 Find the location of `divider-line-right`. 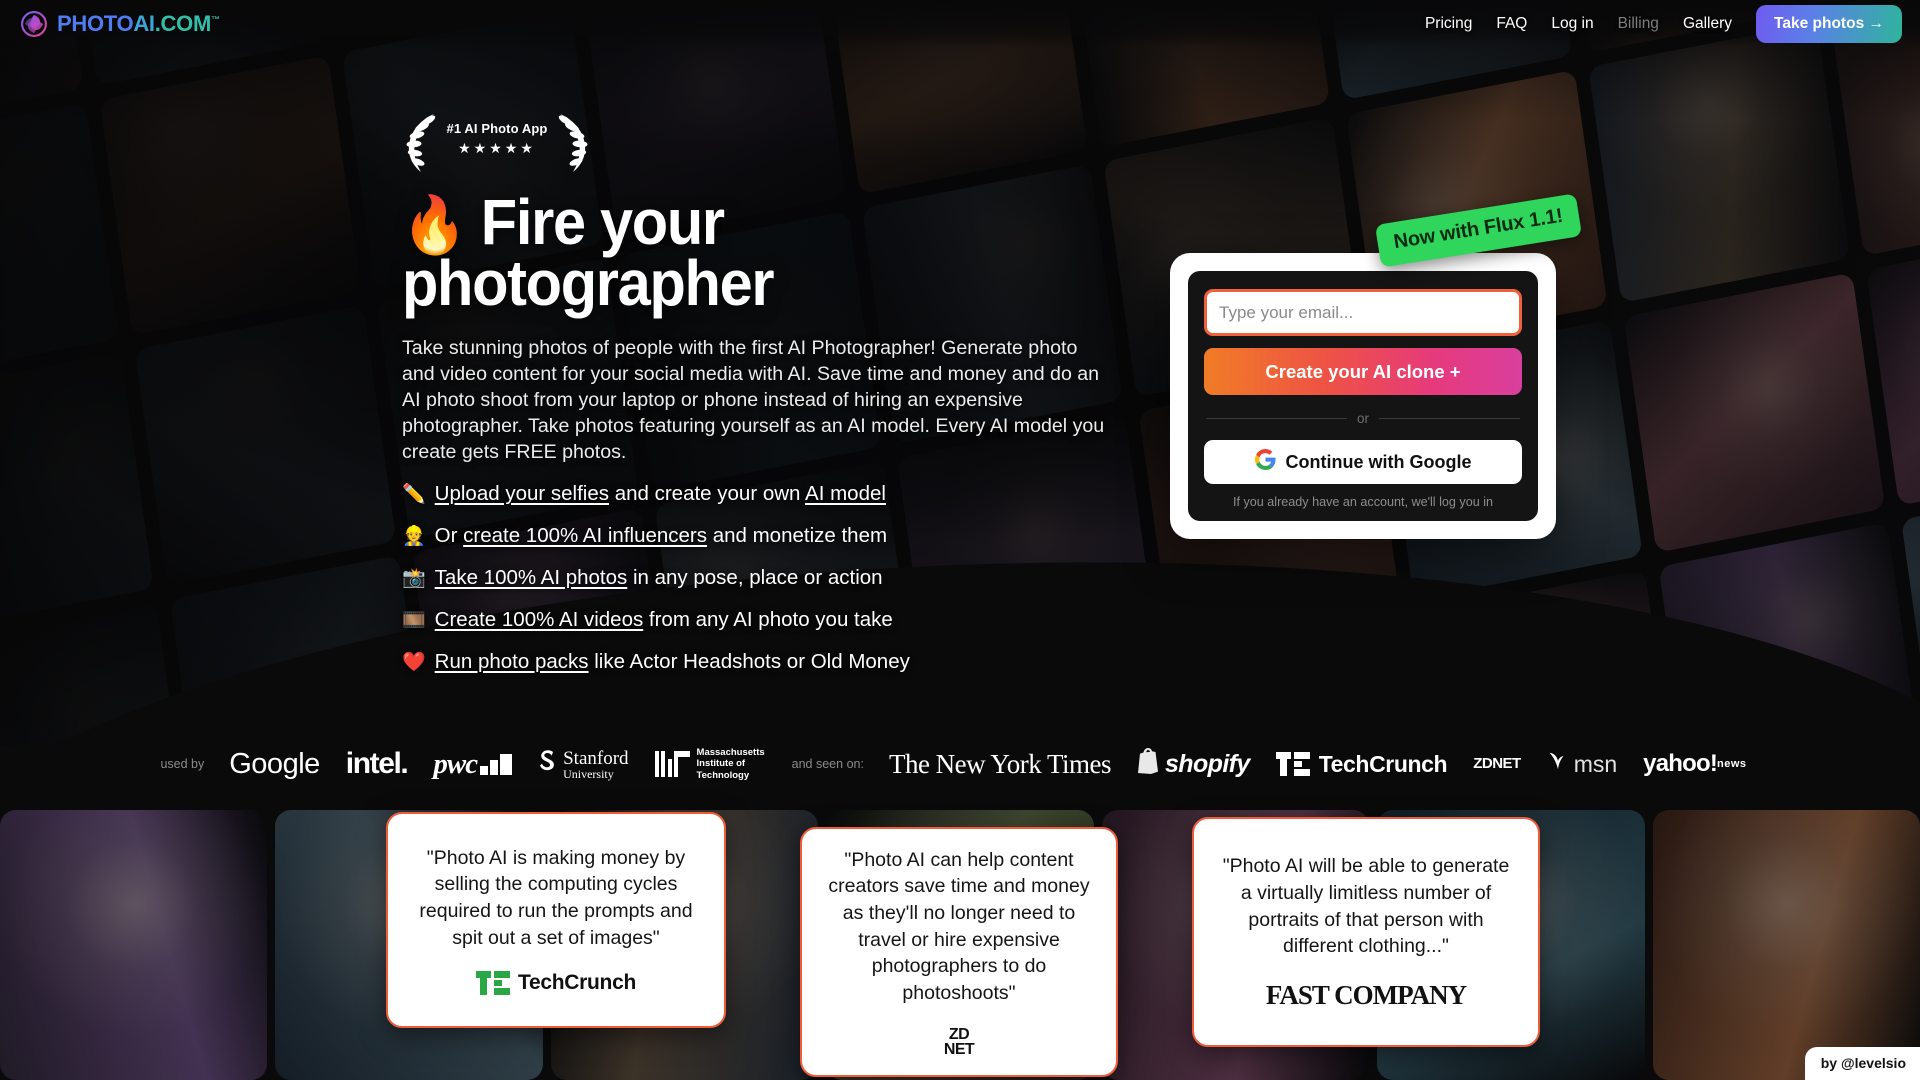

divider-line-right is located at coordinates (1450, 418).